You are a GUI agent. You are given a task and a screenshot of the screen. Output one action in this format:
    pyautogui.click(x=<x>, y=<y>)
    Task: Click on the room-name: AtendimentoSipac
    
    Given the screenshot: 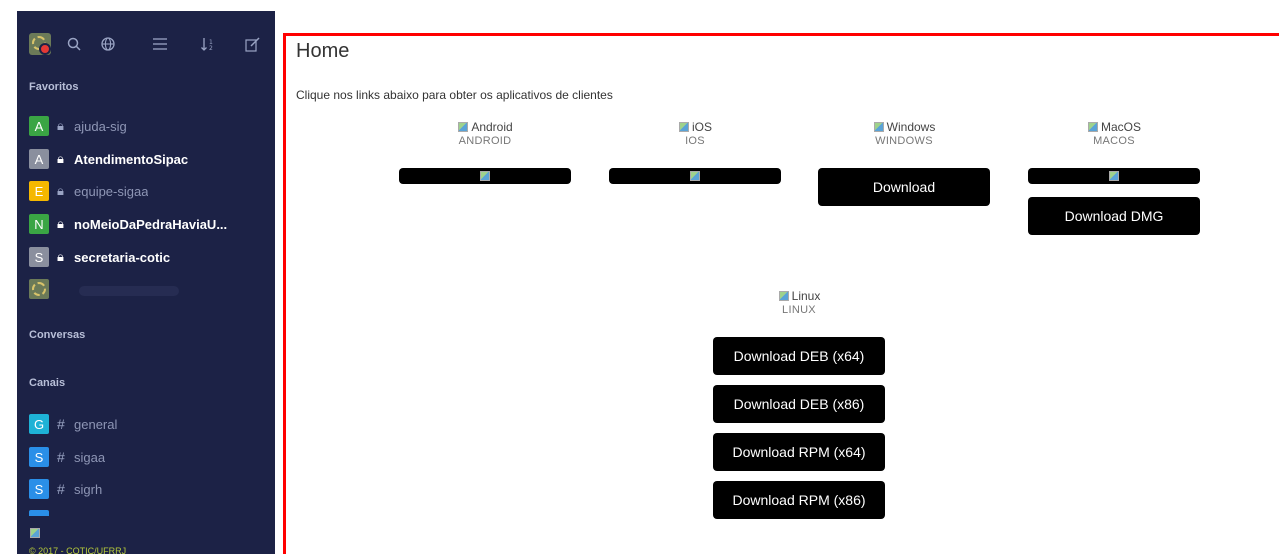 What is the action you would take?
    pyautogui.click(x=131, y=159)
    